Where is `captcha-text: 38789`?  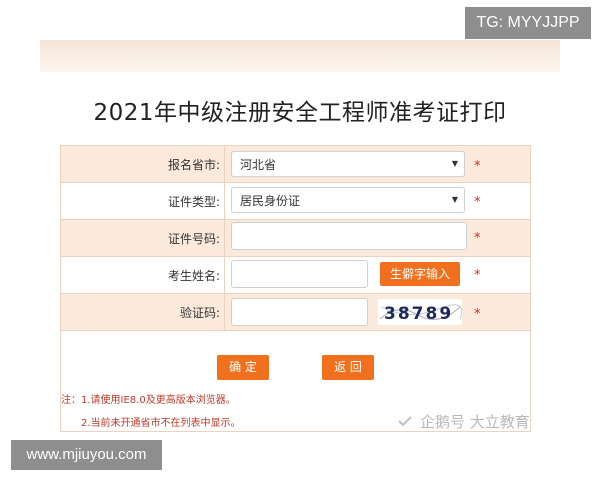 captcha-text: 38789 is located at coordinates (418, 314).